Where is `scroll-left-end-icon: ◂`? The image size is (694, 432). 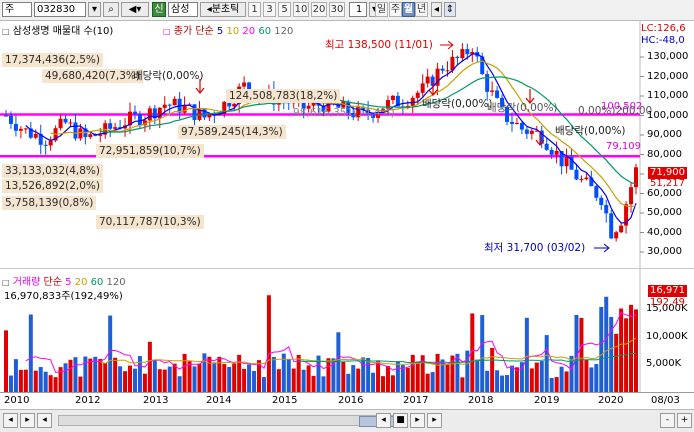
scroll-left-end-icon: ◂ is located at coordinates (10, 420).